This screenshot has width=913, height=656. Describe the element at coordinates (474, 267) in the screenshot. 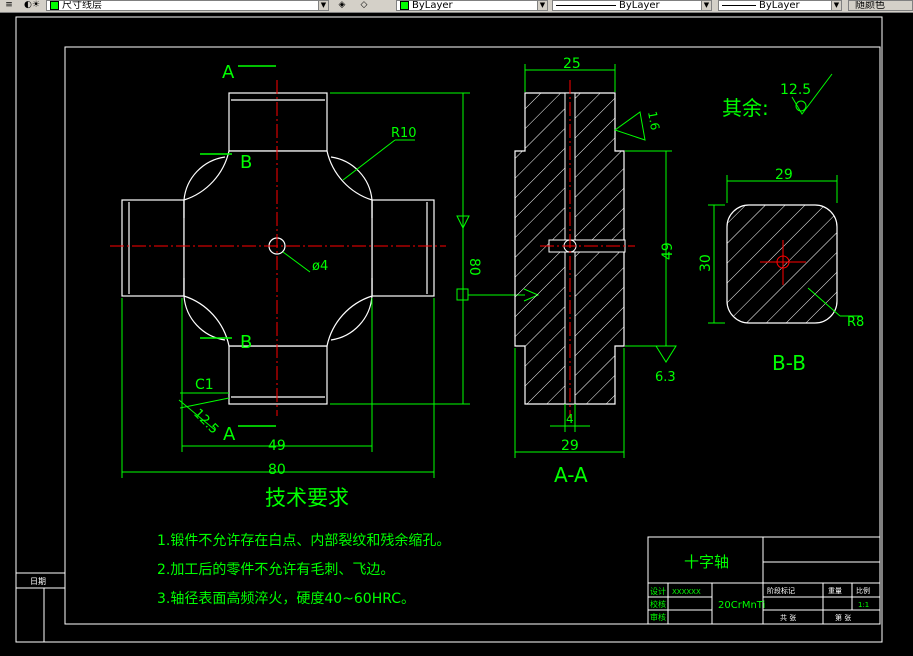

I see `dim-height-80: 80` at that location.